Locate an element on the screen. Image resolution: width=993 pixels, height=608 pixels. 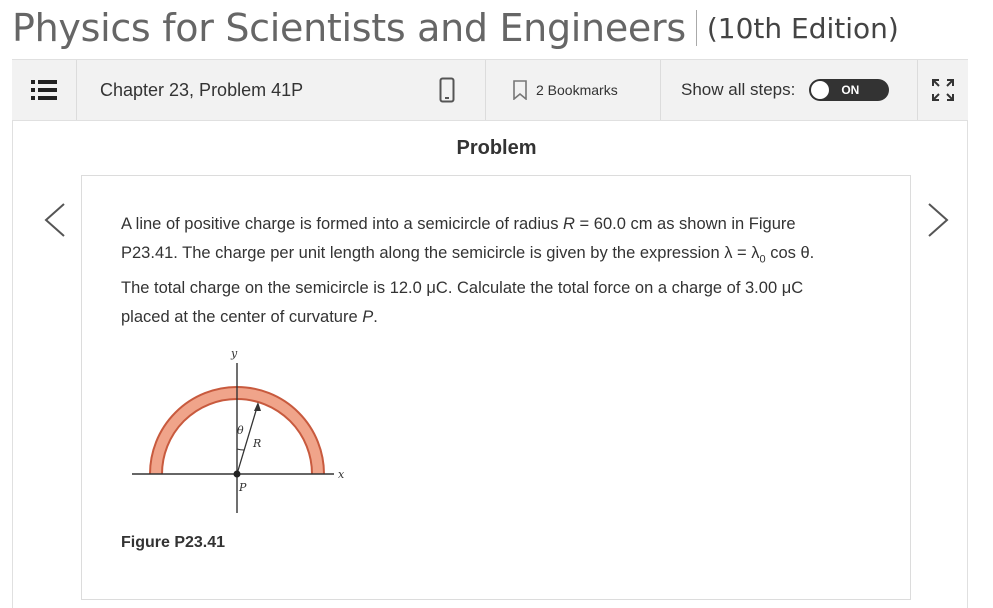
chevron-left-icon is located at coordinates (55, 220).